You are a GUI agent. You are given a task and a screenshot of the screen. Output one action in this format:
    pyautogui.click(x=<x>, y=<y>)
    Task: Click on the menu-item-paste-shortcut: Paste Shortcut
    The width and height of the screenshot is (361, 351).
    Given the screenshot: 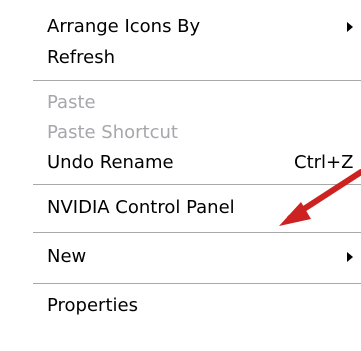 What is the action you would take?
    pyautogui.click(x=112, y=133)
    